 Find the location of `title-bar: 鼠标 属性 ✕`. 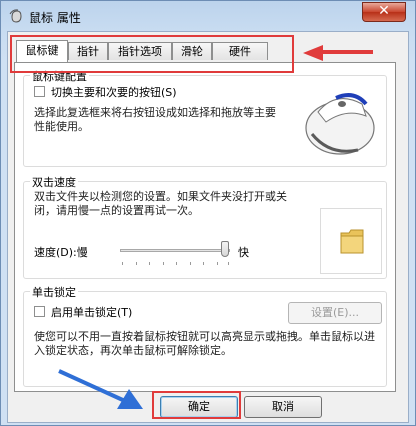

title-bar: 鼠标 属性 ✕ is located at coordinates (208, 16).